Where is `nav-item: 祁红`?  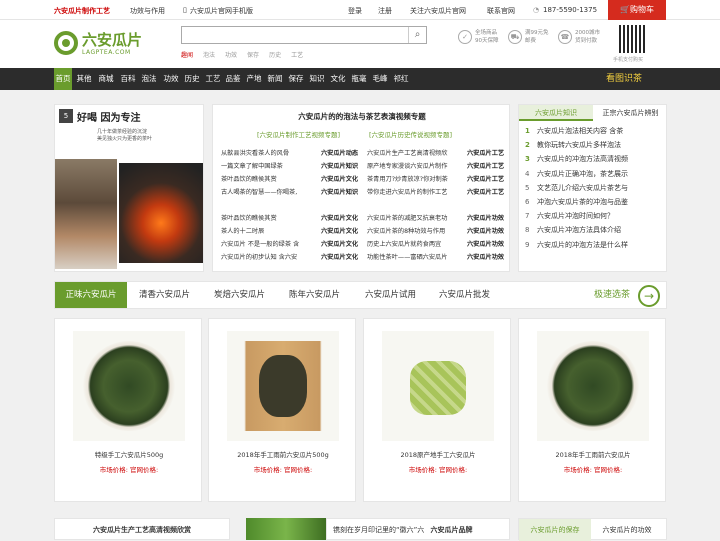 nav-item: 祁红 is located at coordinates (401, 79).